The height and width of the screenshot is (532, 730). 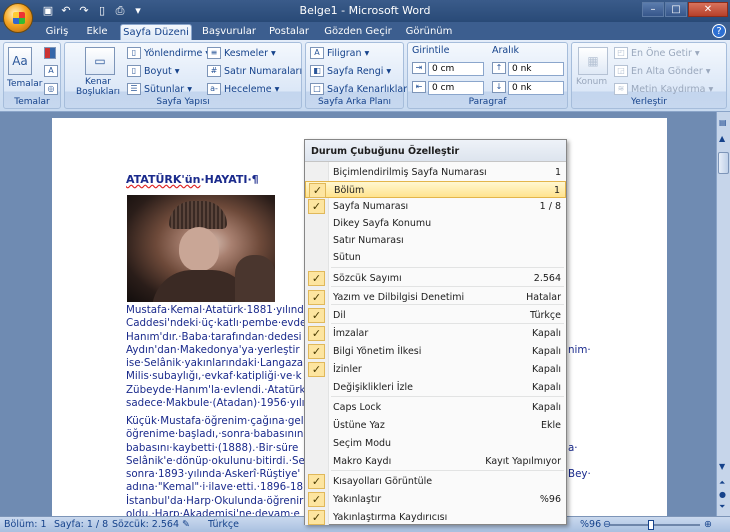 What do you see at coordinates (722, 466) in the screenshot?
I see `scroll-down-icon: ▼` at bounding box center [722, 466].